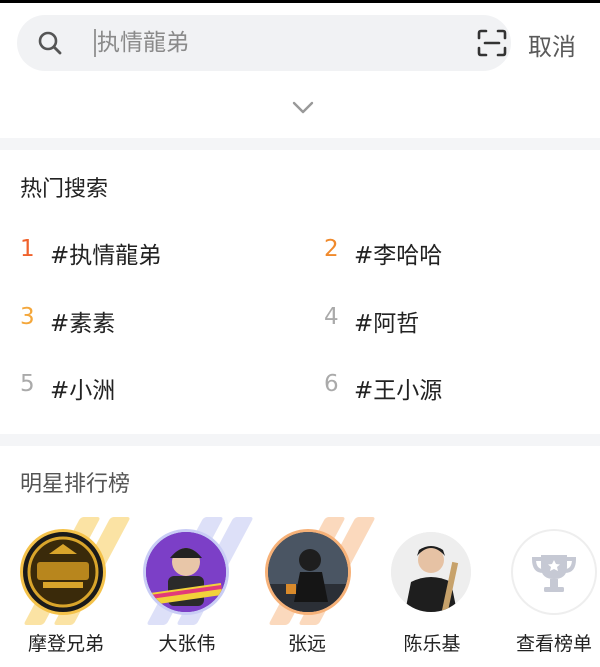 The width and height of the screenshot is (600, 667). Describe the element at coordinates (27, 249) in the screenshot. I see `hot-search-rank: 1` at that location.